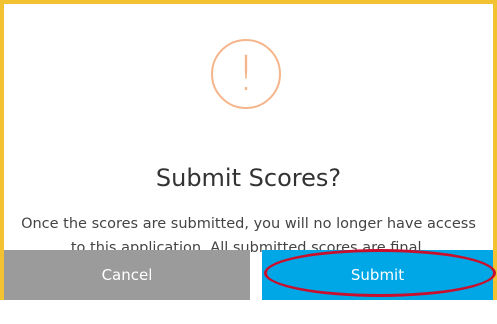 The height and width of the screenshot is (324, 497). I want to click on exclamation-mark: !, so click(246, 74).